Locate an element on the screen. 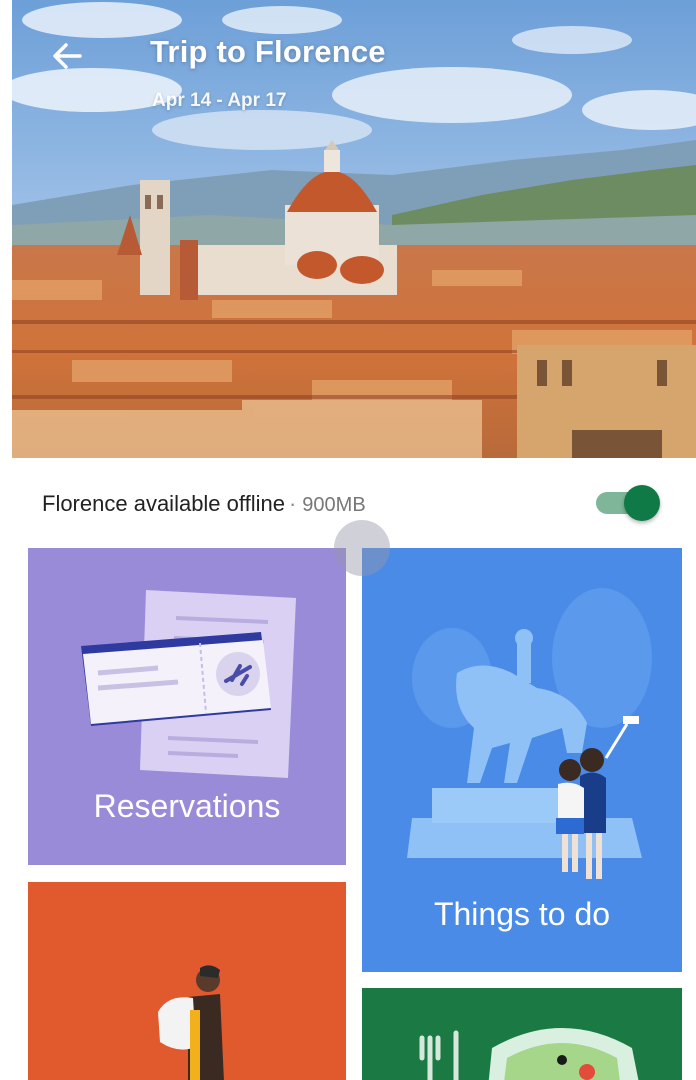  toggle-thumb is located at coordinates (642, 503).